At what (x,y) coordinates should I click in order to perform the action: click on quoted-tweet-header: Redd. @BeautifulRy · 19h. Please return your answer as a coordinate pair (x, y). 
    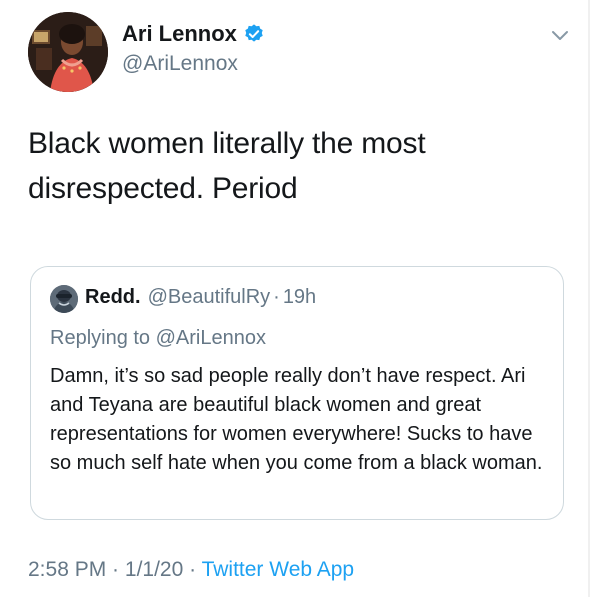
    Looking at the image, I should click on (200, 297).